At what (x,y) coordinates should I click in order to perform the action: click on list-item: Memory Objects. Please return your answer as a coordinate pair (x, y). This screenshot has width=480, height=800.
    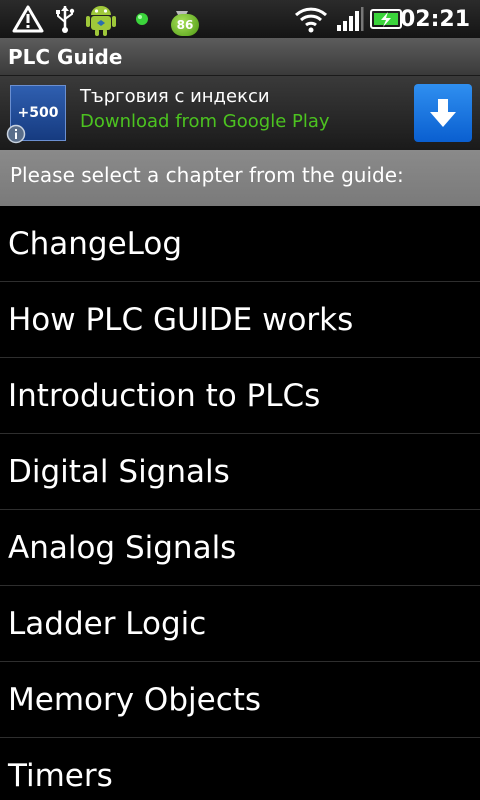
    Looking at the image, I should click on (240, 700).